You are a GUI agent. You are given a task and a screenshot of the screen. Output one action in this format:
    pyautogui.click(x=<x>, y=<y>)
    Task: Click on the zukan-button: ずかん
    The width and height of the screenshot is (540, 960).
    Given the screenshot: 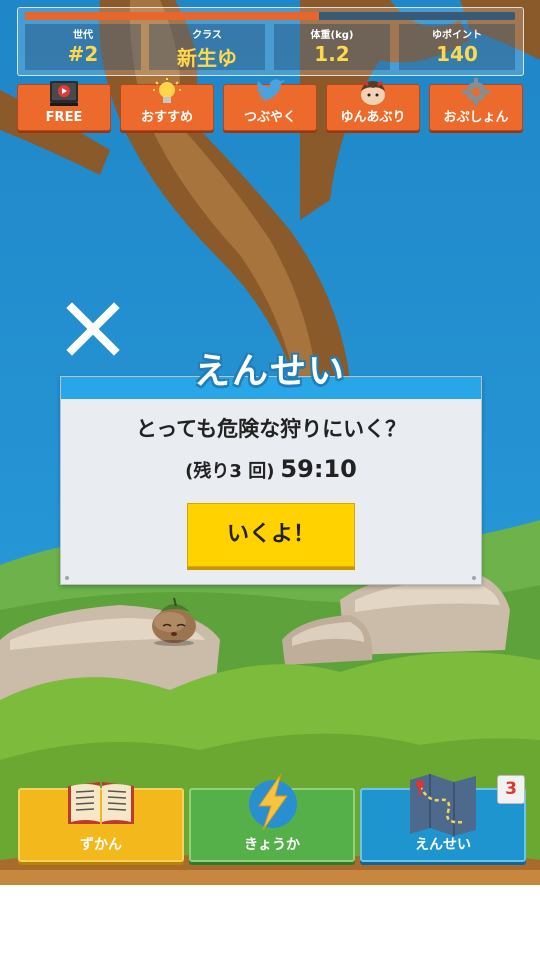 What is the action you would take?
    pyautogui.click(x=101, y=822)
    